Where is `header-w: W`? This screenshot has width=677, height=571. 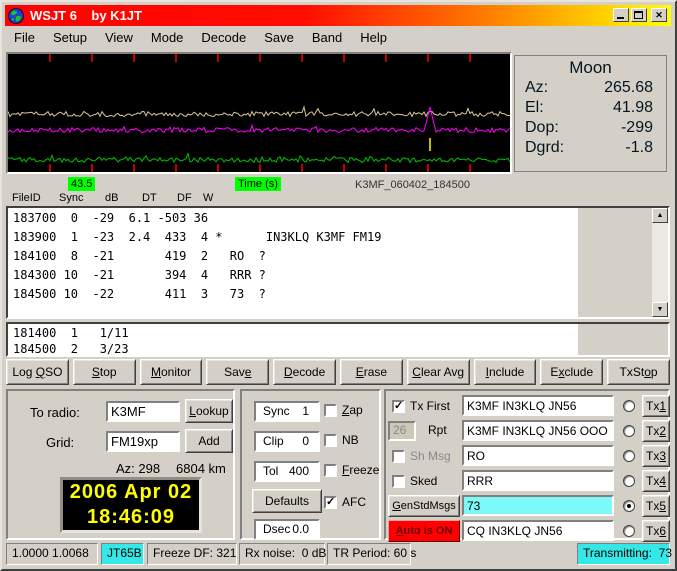
header-w: W is located at coordinates (208, 198).